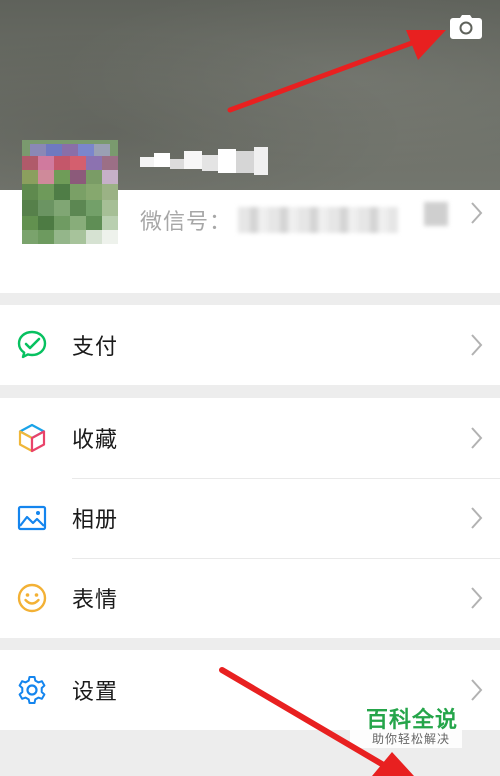  I want to click on menu-item-favorites-label: 收藏, so click(95, 440).